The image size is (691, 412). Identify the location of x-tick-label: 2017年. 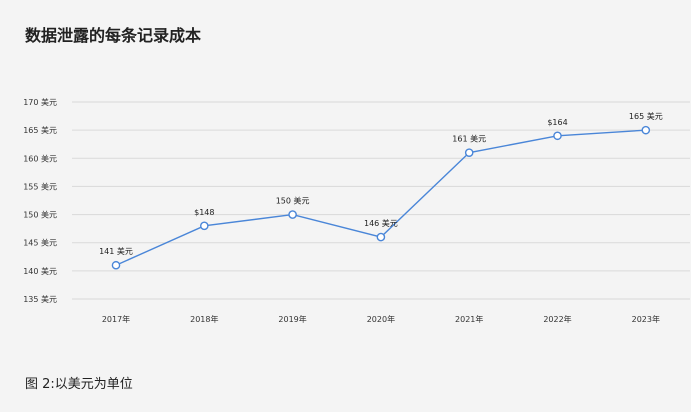
(116, 319).